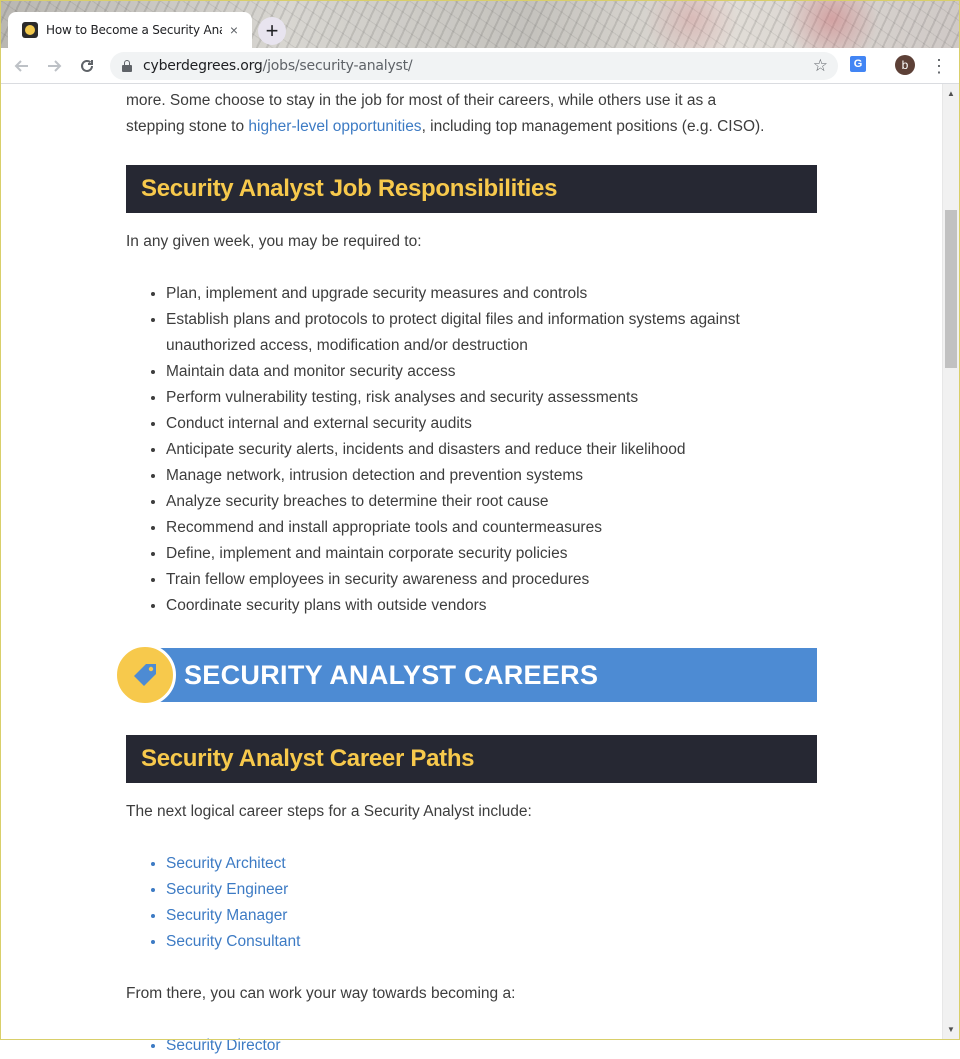 This screenshot has height=1059, width=960. I want to click on lock-icon, so click(127, 66).